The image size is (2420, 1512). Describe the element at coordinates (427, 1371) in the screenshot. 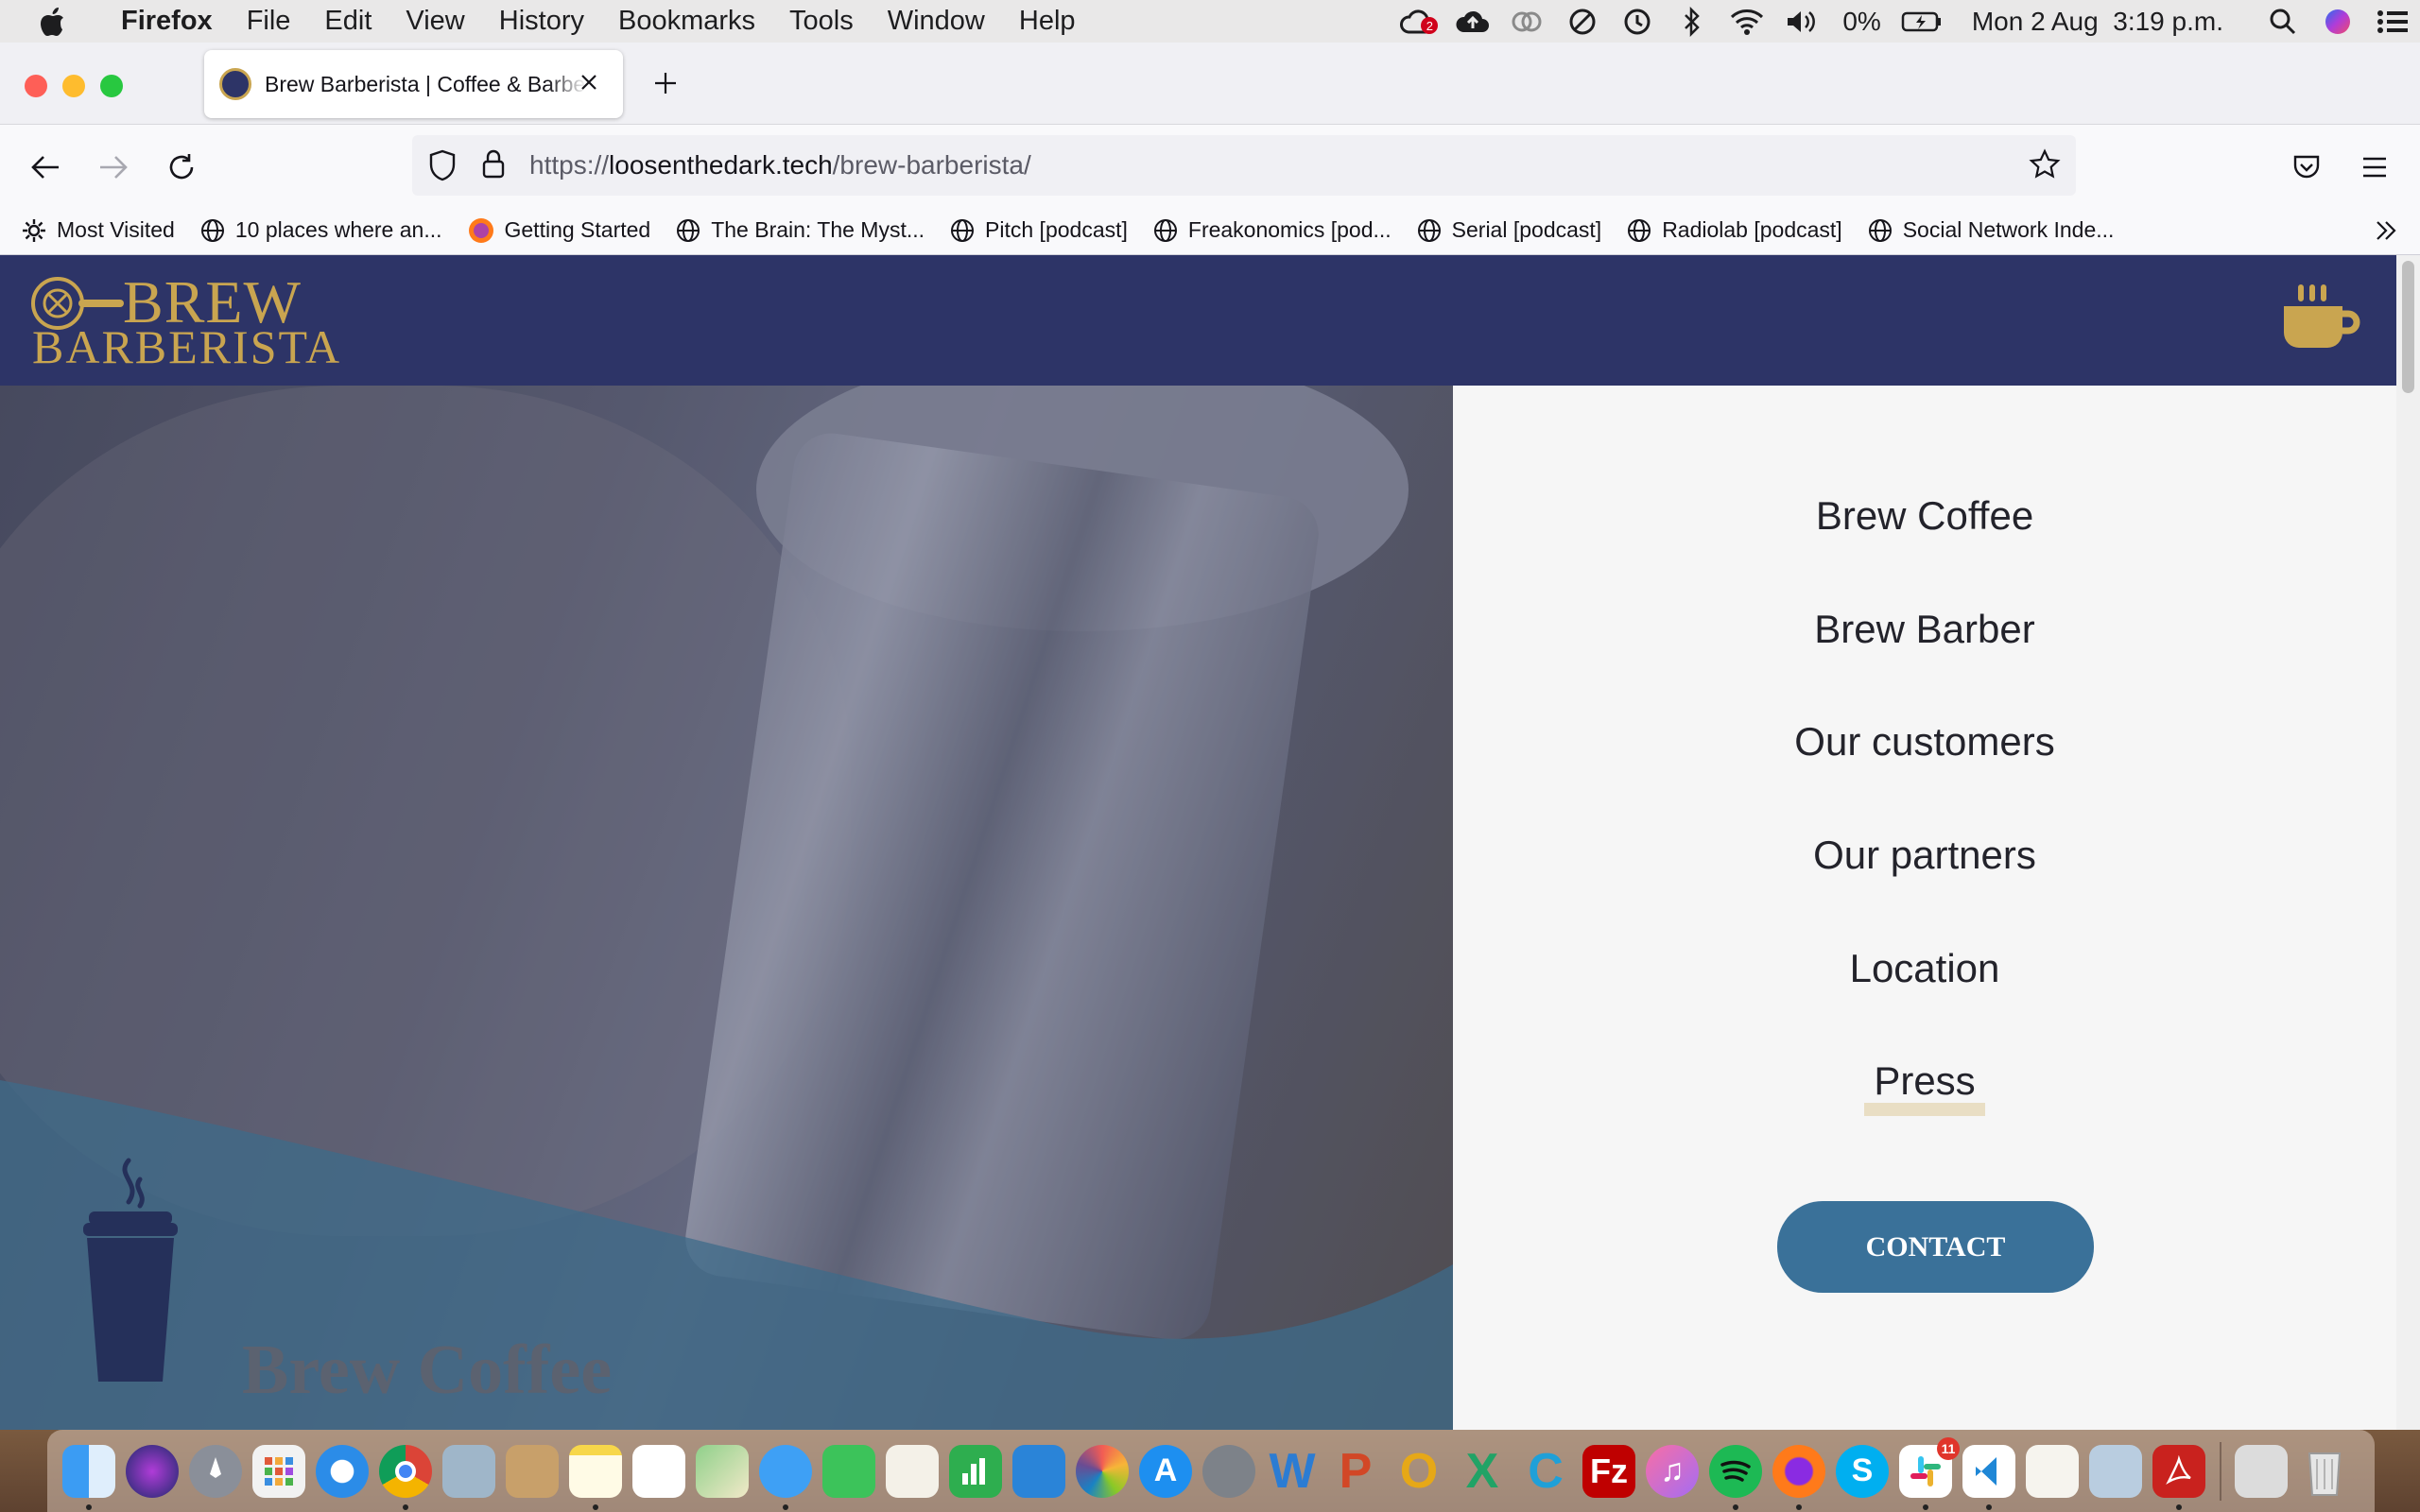

I see `hero-section-label: Brew Coffee` at that location.